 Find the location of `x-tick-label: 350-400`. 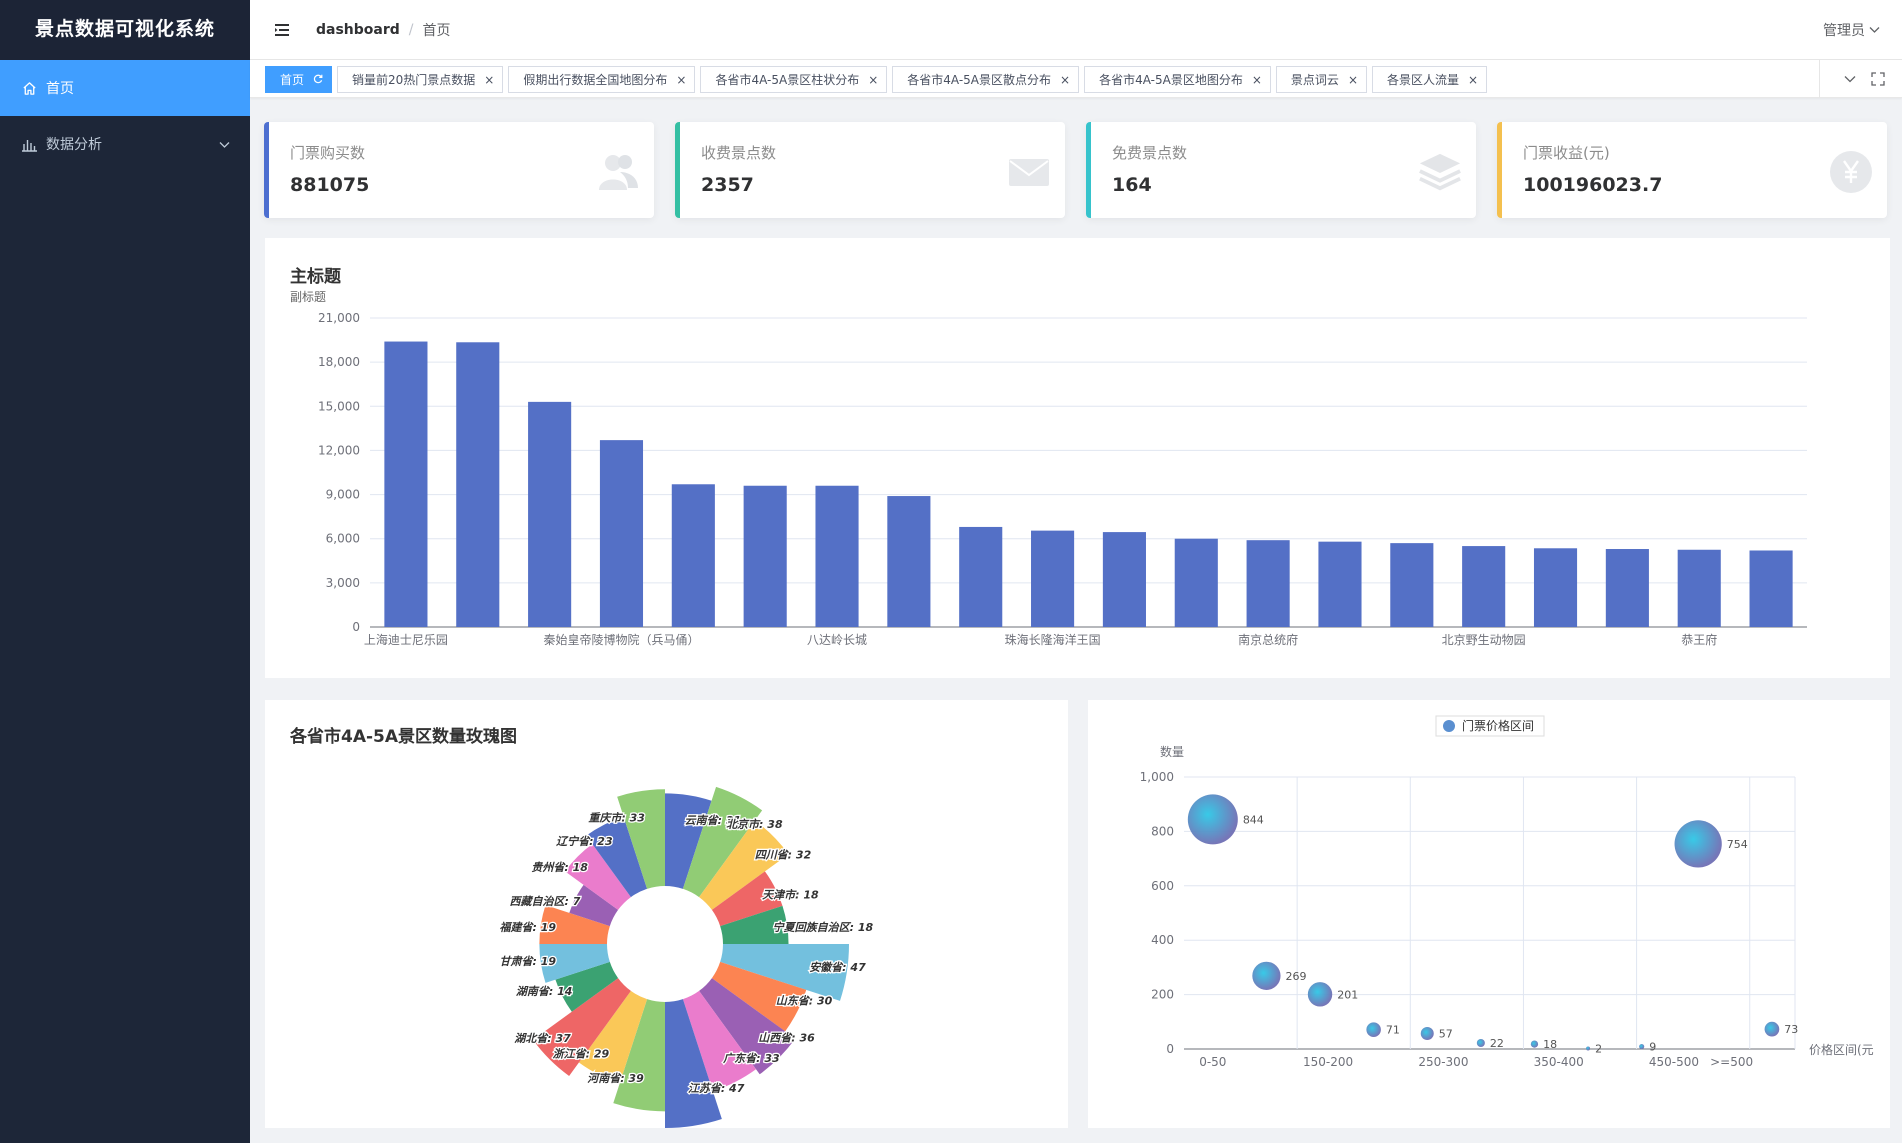

x-tick-label: 350-400 is located at coordinates (1559, 1062).